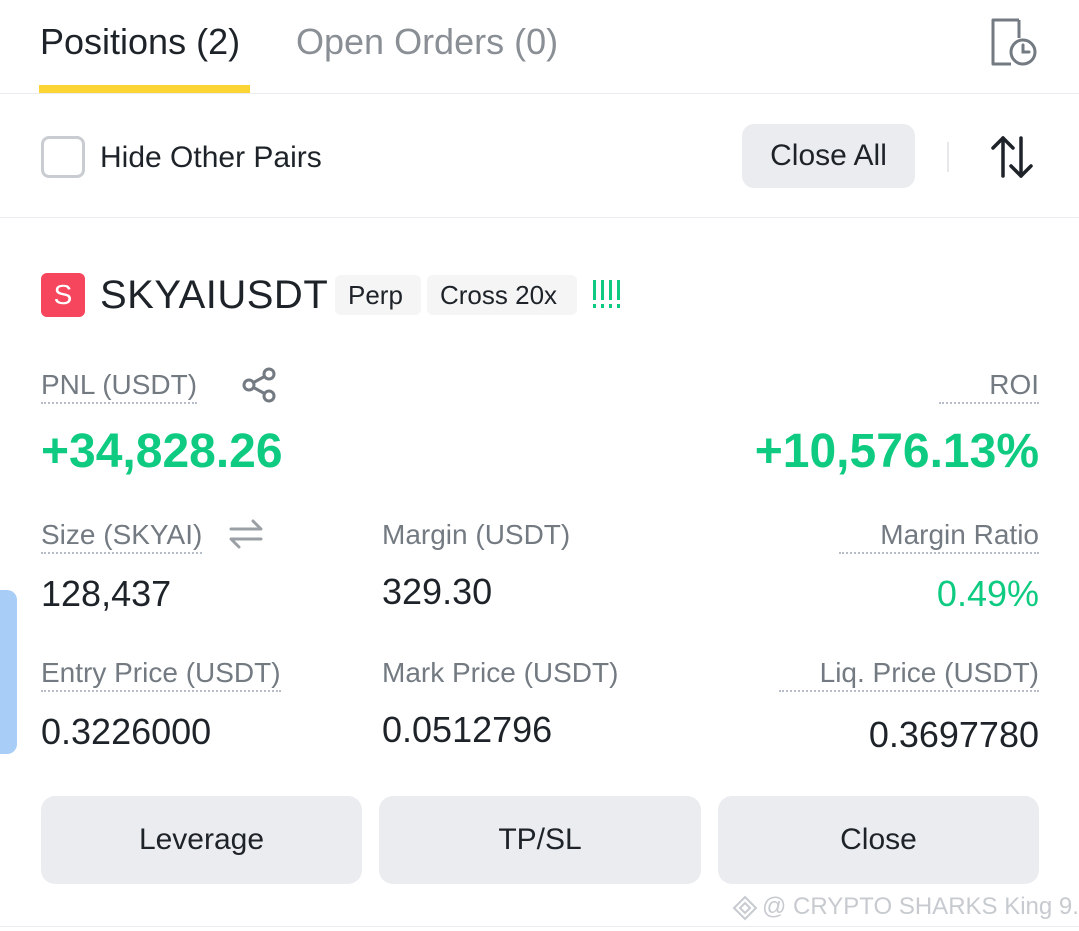 This screenshot has width=1079, height=931. I want to click on roi-label: ROI, so click(989, 386).